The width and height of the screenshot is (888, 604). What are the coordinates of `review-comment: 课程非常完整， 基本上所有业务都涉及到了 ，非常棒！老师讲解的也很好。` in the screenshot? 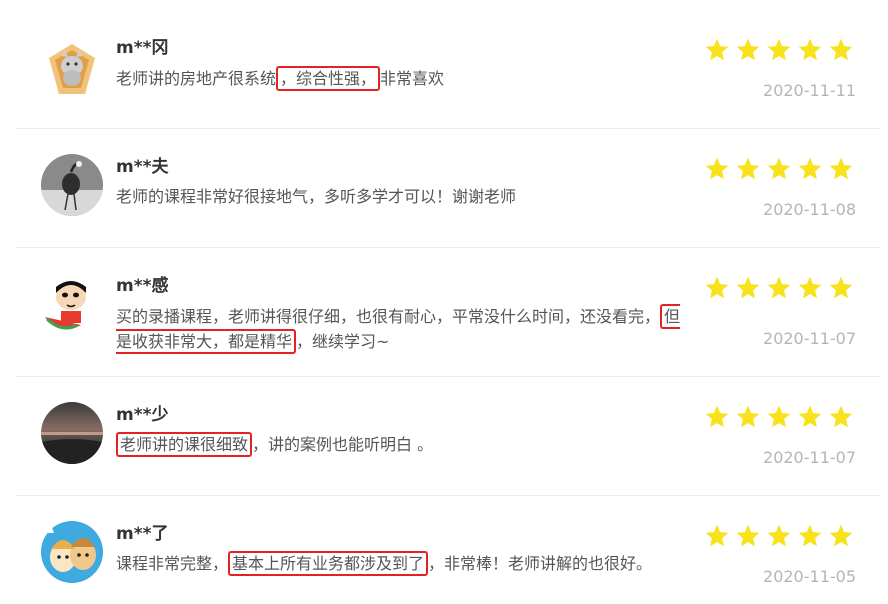 It's located at (401, 563).